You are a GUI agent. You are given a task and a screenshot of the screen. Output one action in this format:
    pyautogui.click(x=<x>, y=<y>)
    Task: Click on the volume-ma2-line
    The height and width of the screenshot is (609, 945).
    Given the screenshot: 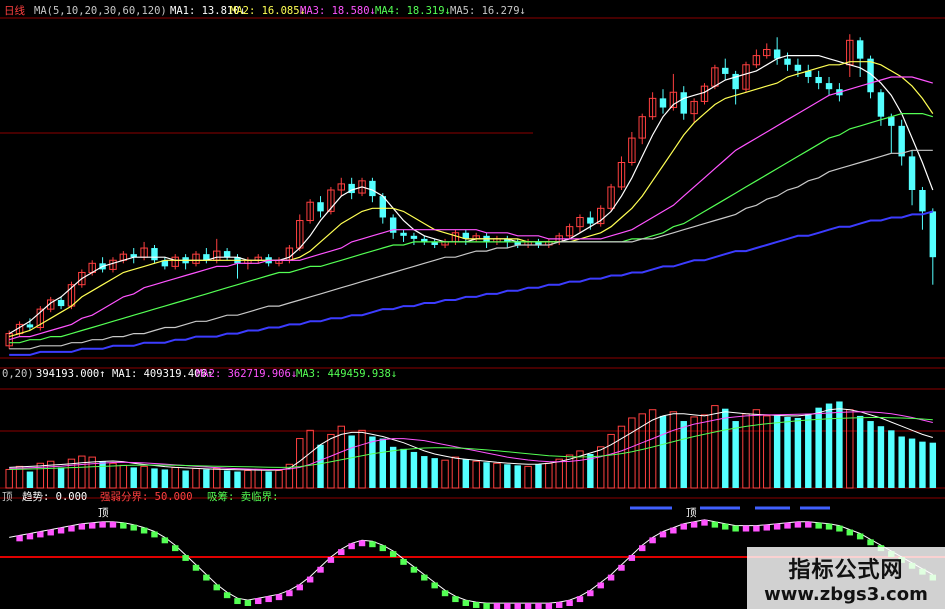 What is the action you would take?
    pyautogui.click(x=471, y=440)
    